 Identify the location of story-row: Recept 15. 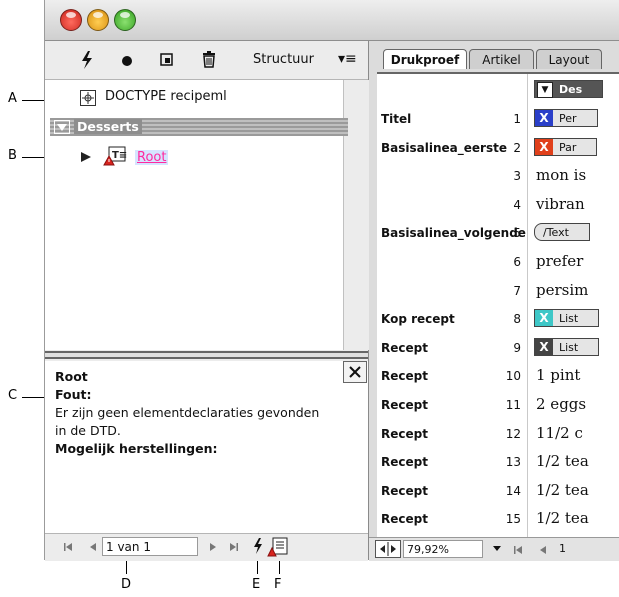
(452, 519).